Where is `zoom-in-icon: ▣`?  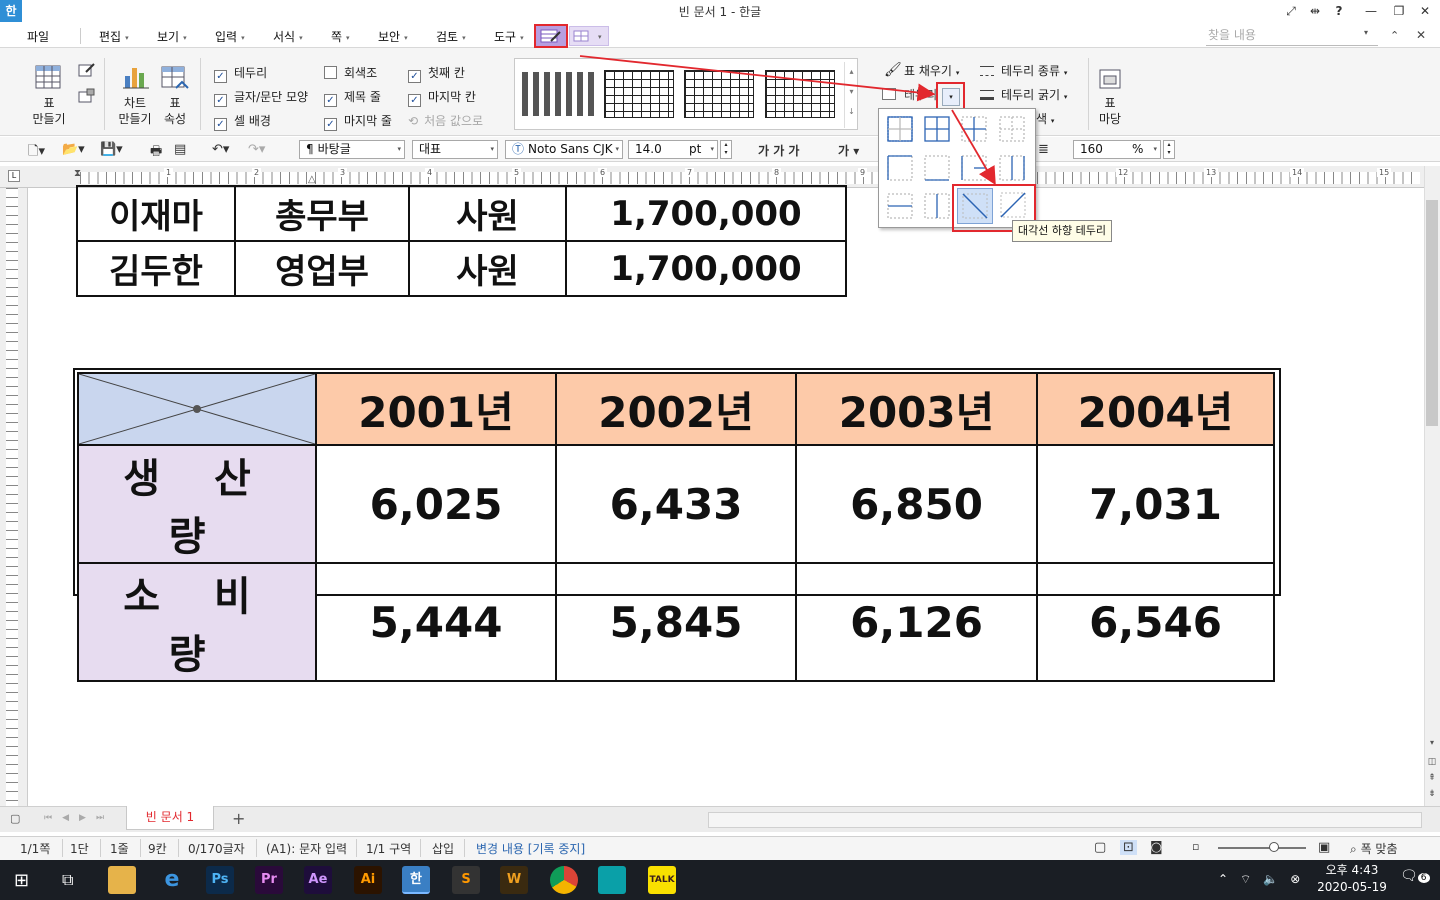
zoom-in-icon: ▣ is located at coordinates (1324, 847).